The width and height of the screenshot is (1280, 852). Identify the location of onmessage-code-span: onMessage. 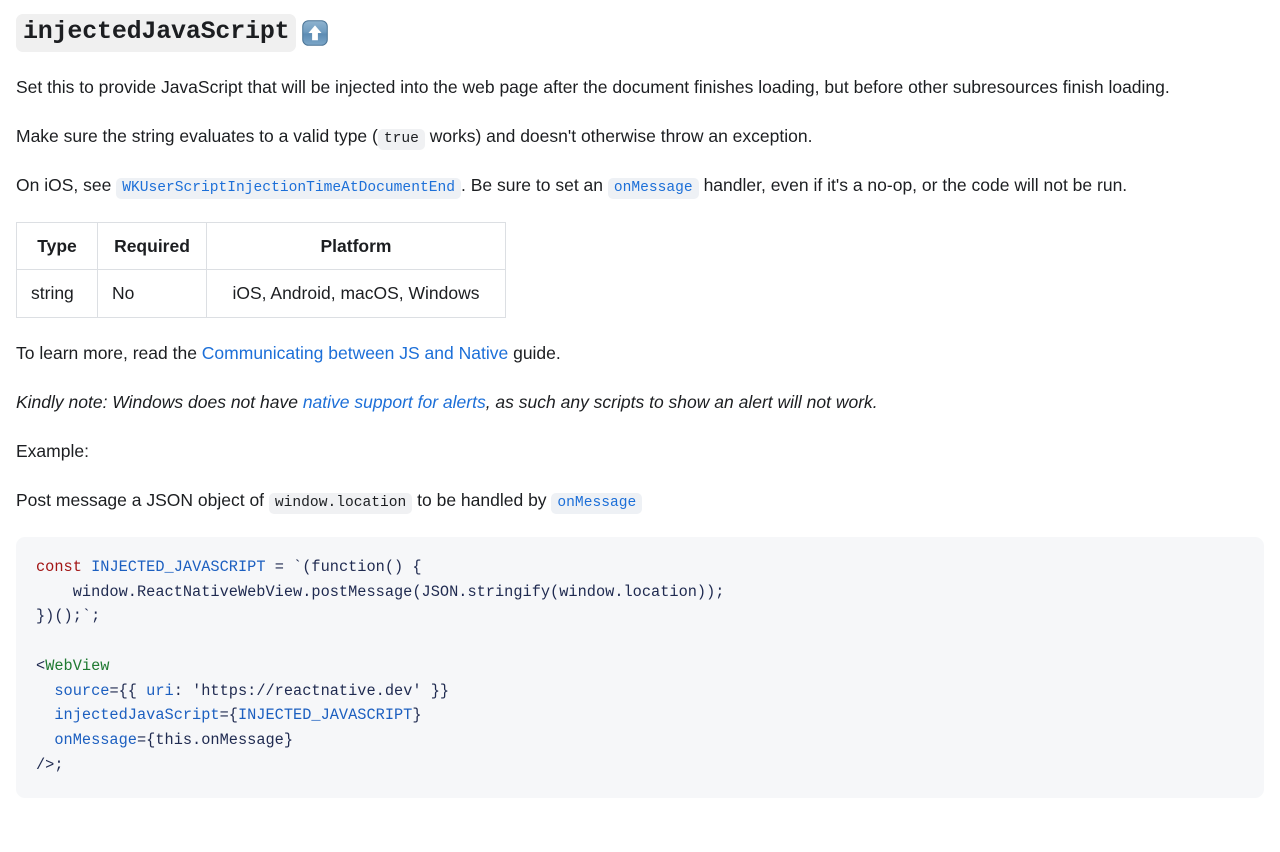
(653, 189).